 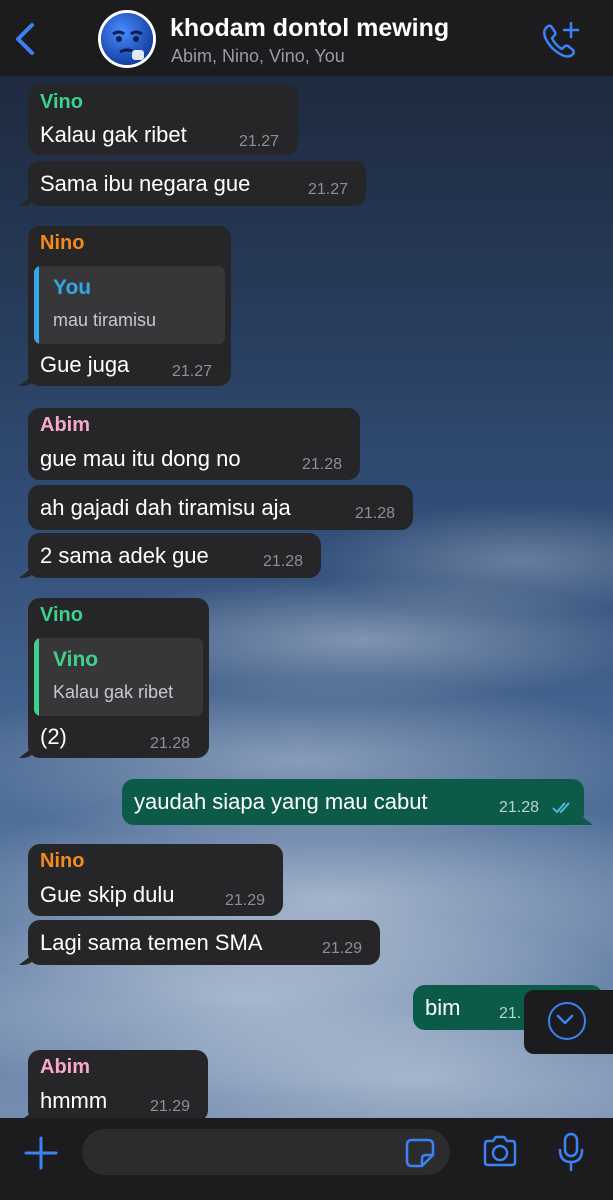 I want to click on scroll-to-bottom-button, so click(x=568, y=1022).